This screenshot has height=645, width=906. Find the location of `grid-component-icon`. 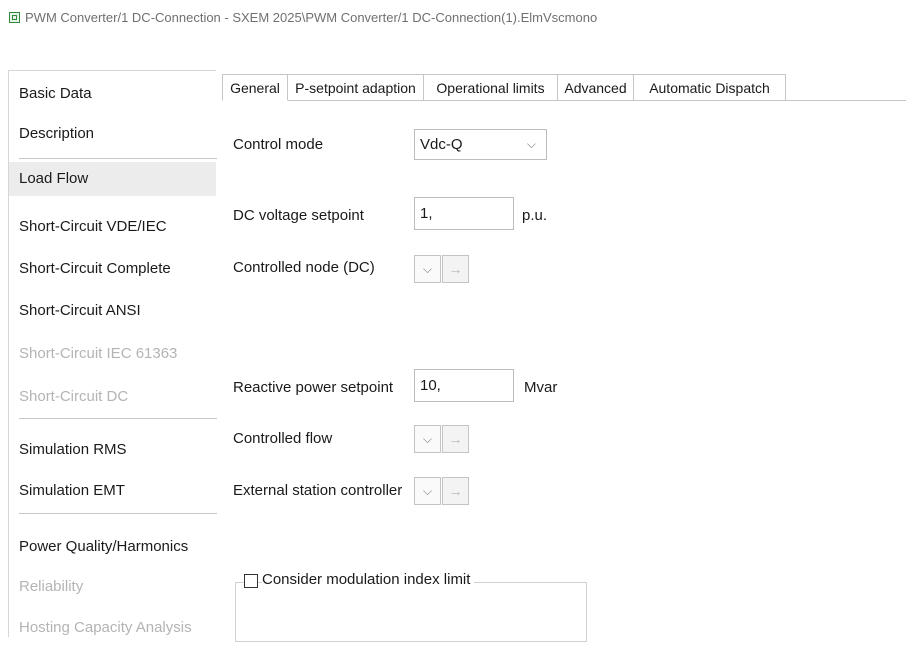

grid-component-icon is located at coordinates (14, 17).